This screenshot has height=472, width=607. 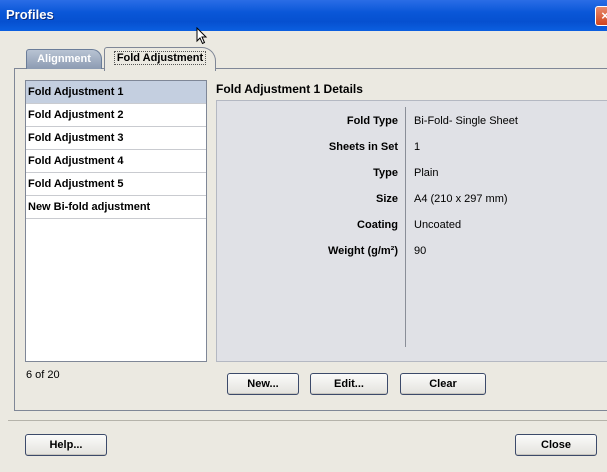 What do you see at coordinates (116, 115) in the screenshot?
I see `list-item: Fold Adjustment 2` at bounding box center [116, 115].